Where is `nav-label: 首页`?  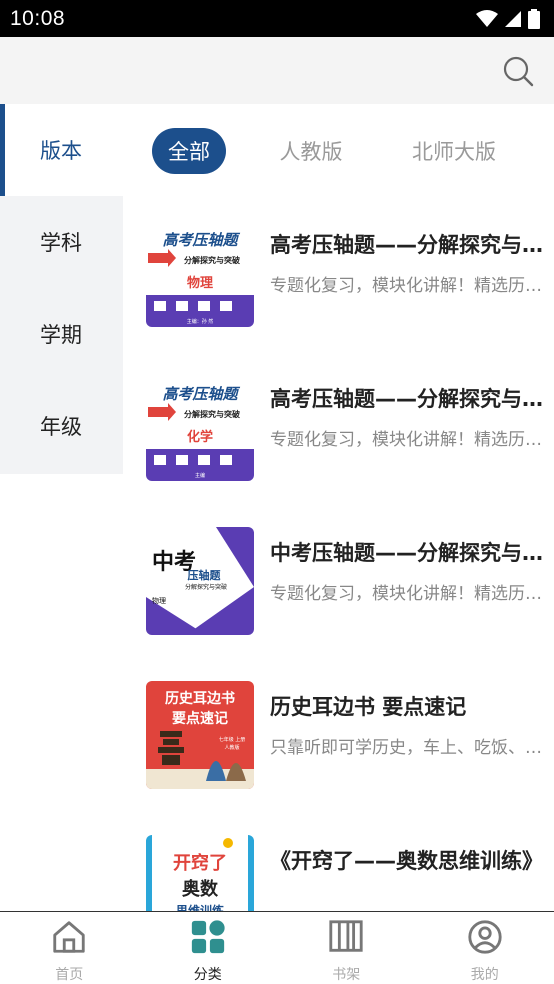 nav-label: 首页 is located at coordinates (69, 975).